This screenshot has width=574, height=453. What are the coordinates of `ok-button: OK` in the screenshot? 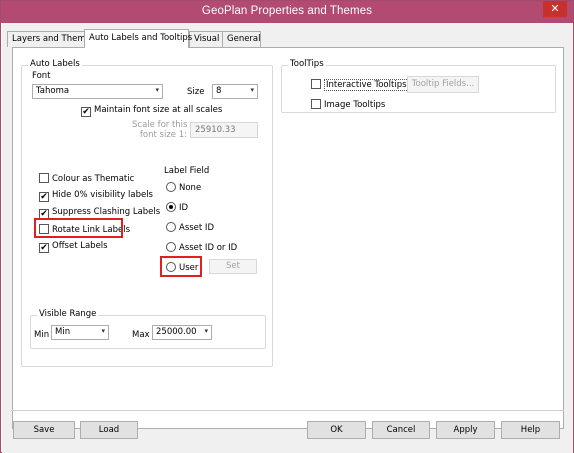 It's located at (336, 430).